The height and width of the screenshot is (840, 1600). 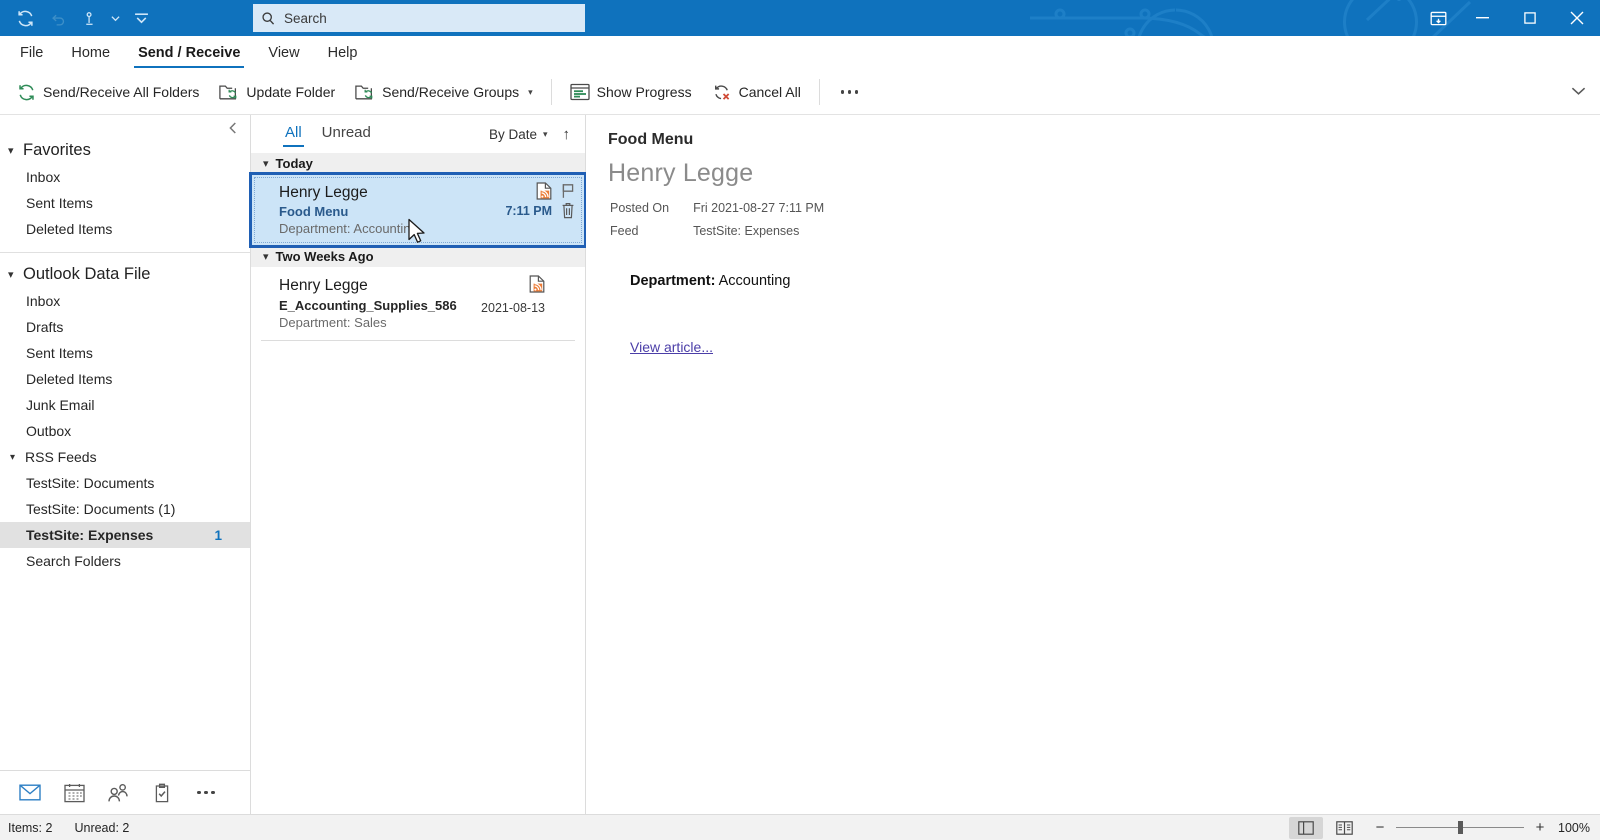 I want to click on search-input: Search, so click(x=419, y=18).